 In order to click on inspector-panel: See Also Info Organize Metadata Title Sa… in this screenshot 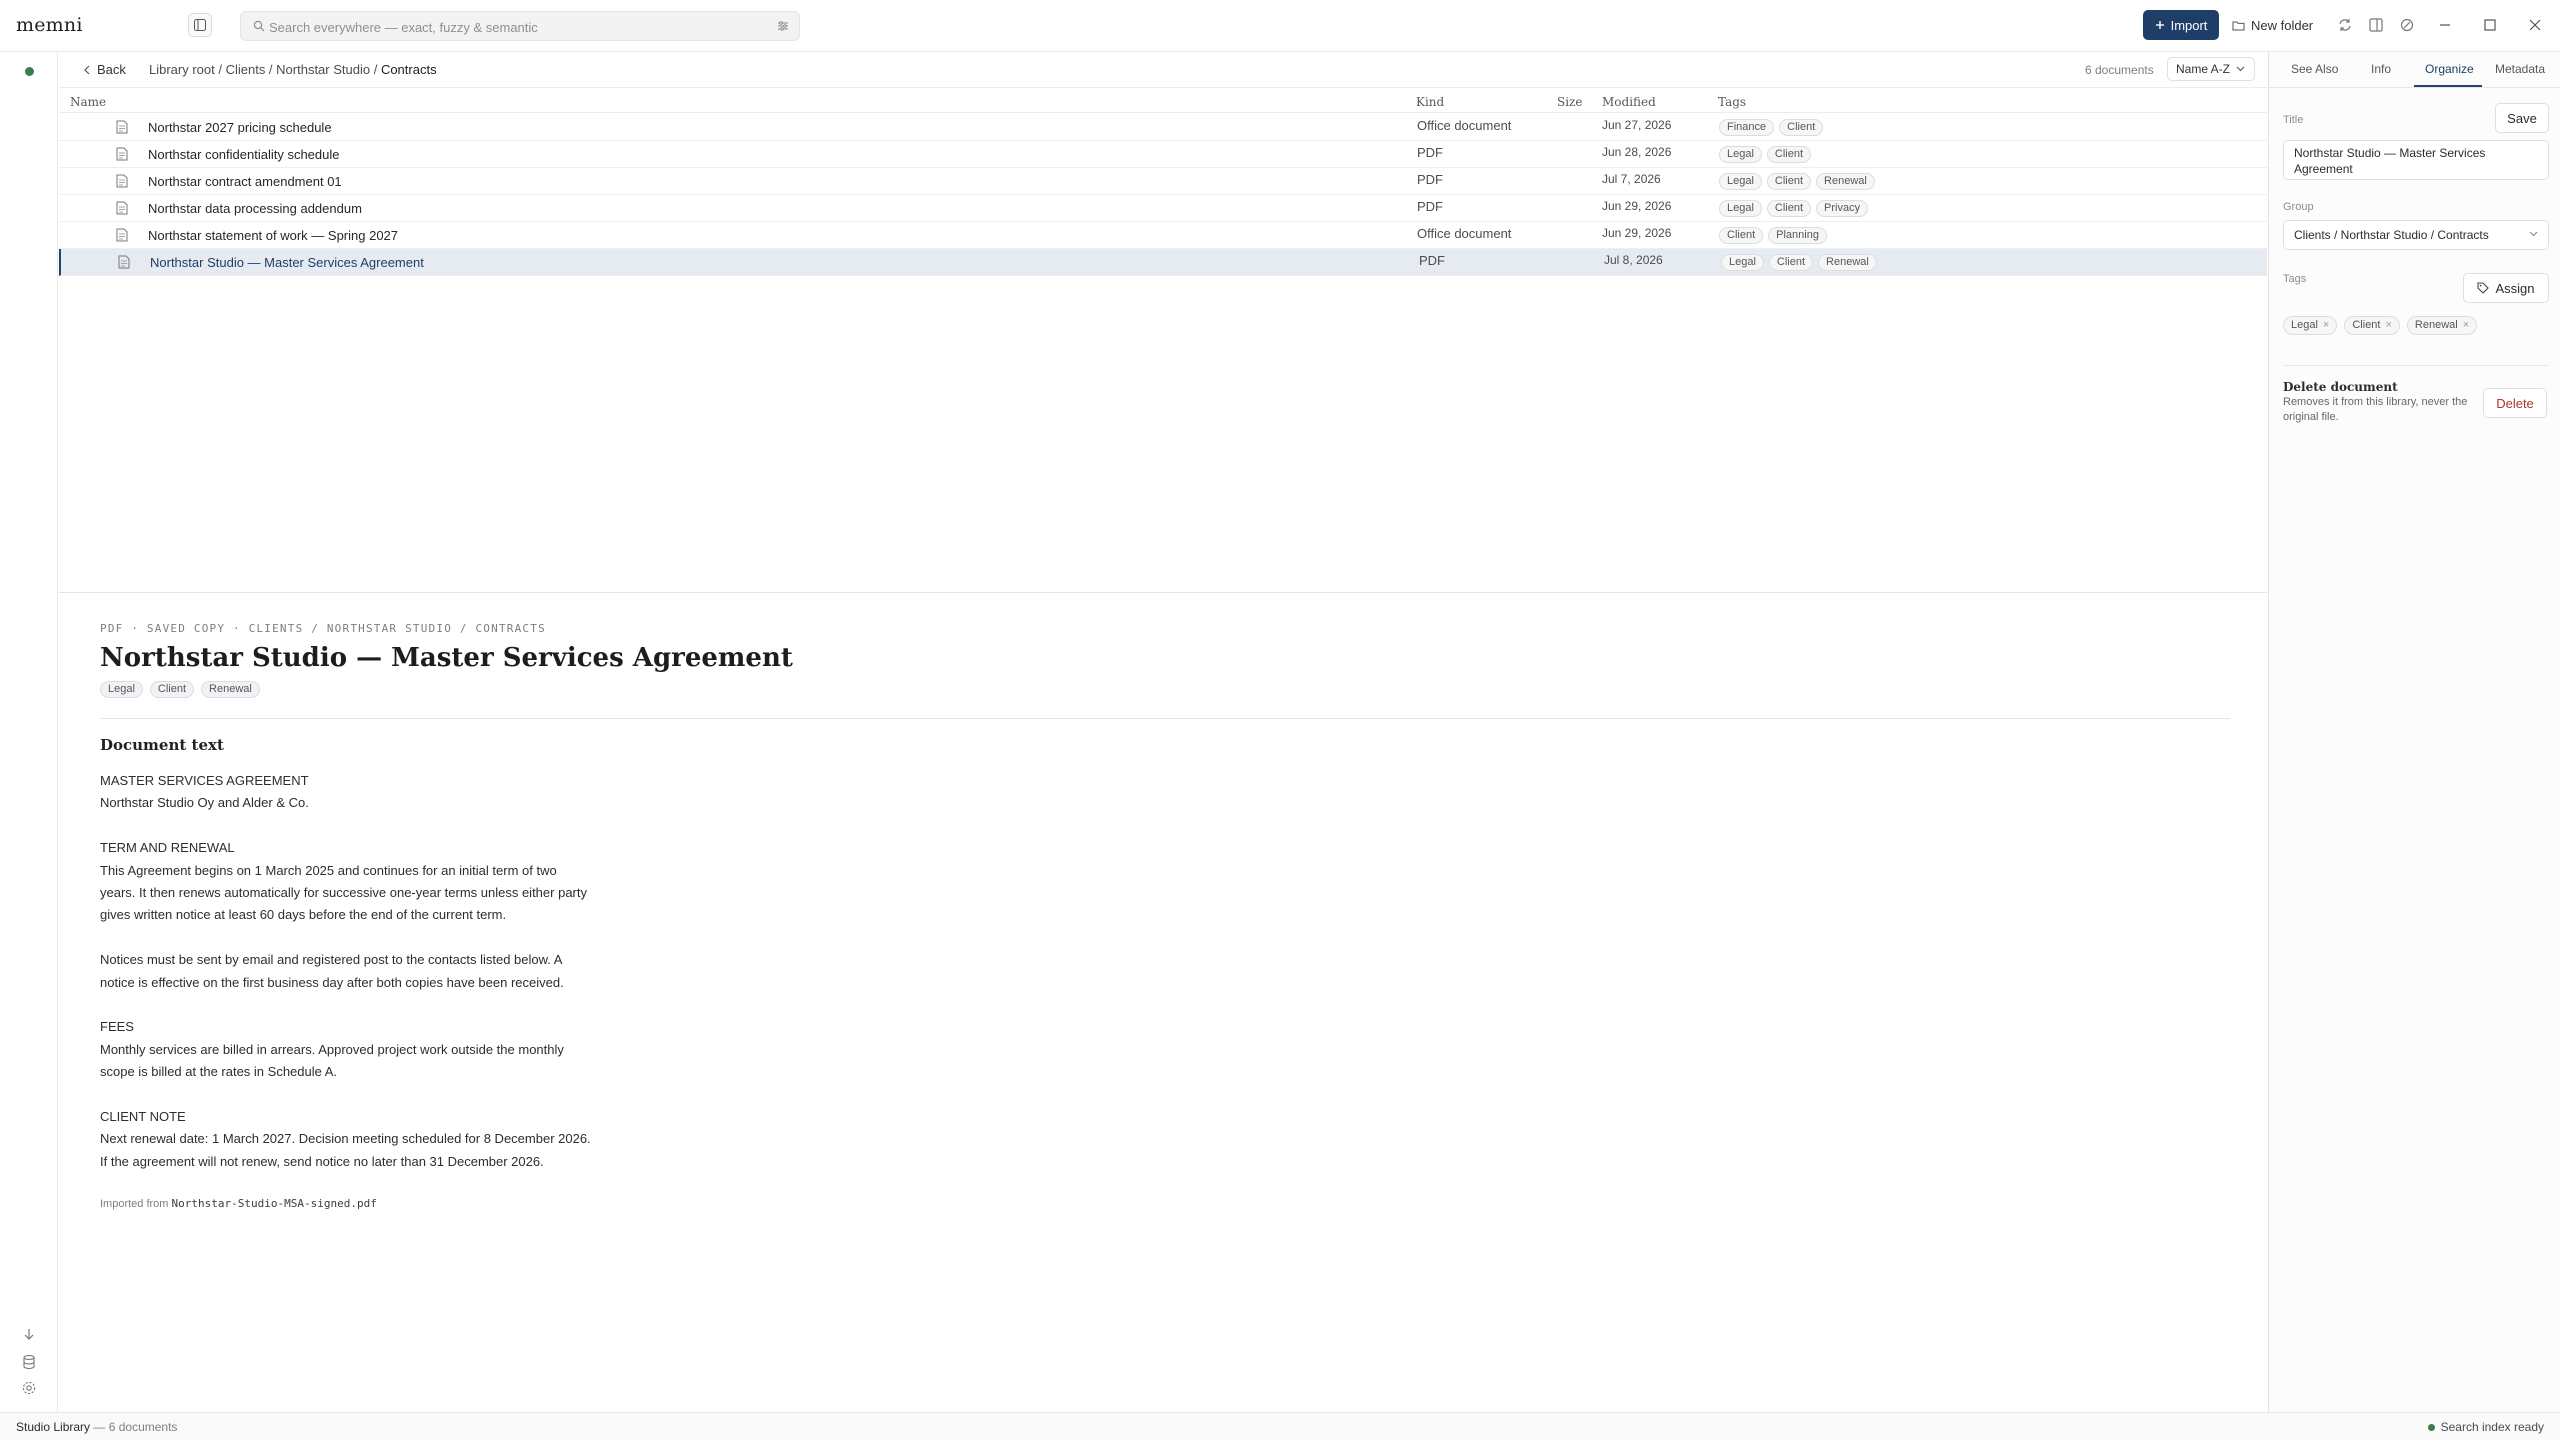, I will do `click(2414, 732)`.